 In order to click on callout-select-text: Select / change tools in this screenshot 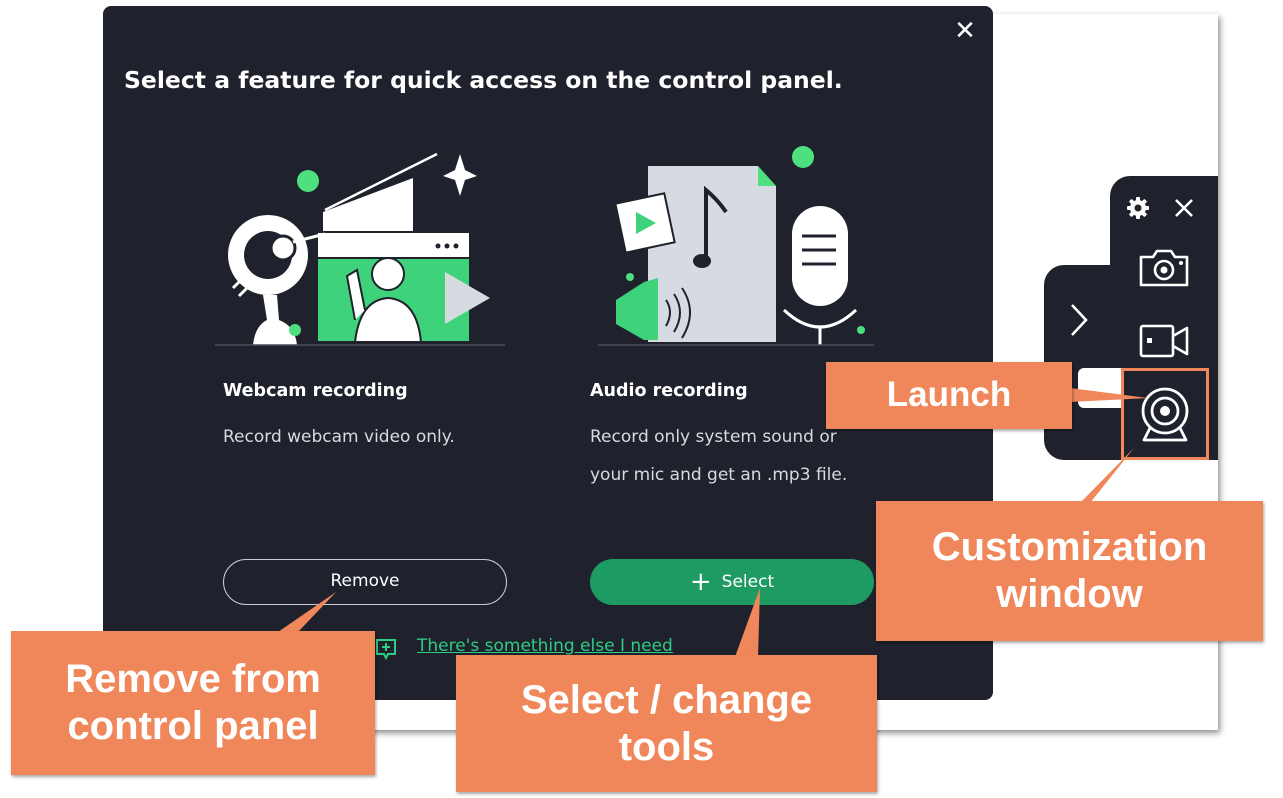, I will do `click(666, 723)`.